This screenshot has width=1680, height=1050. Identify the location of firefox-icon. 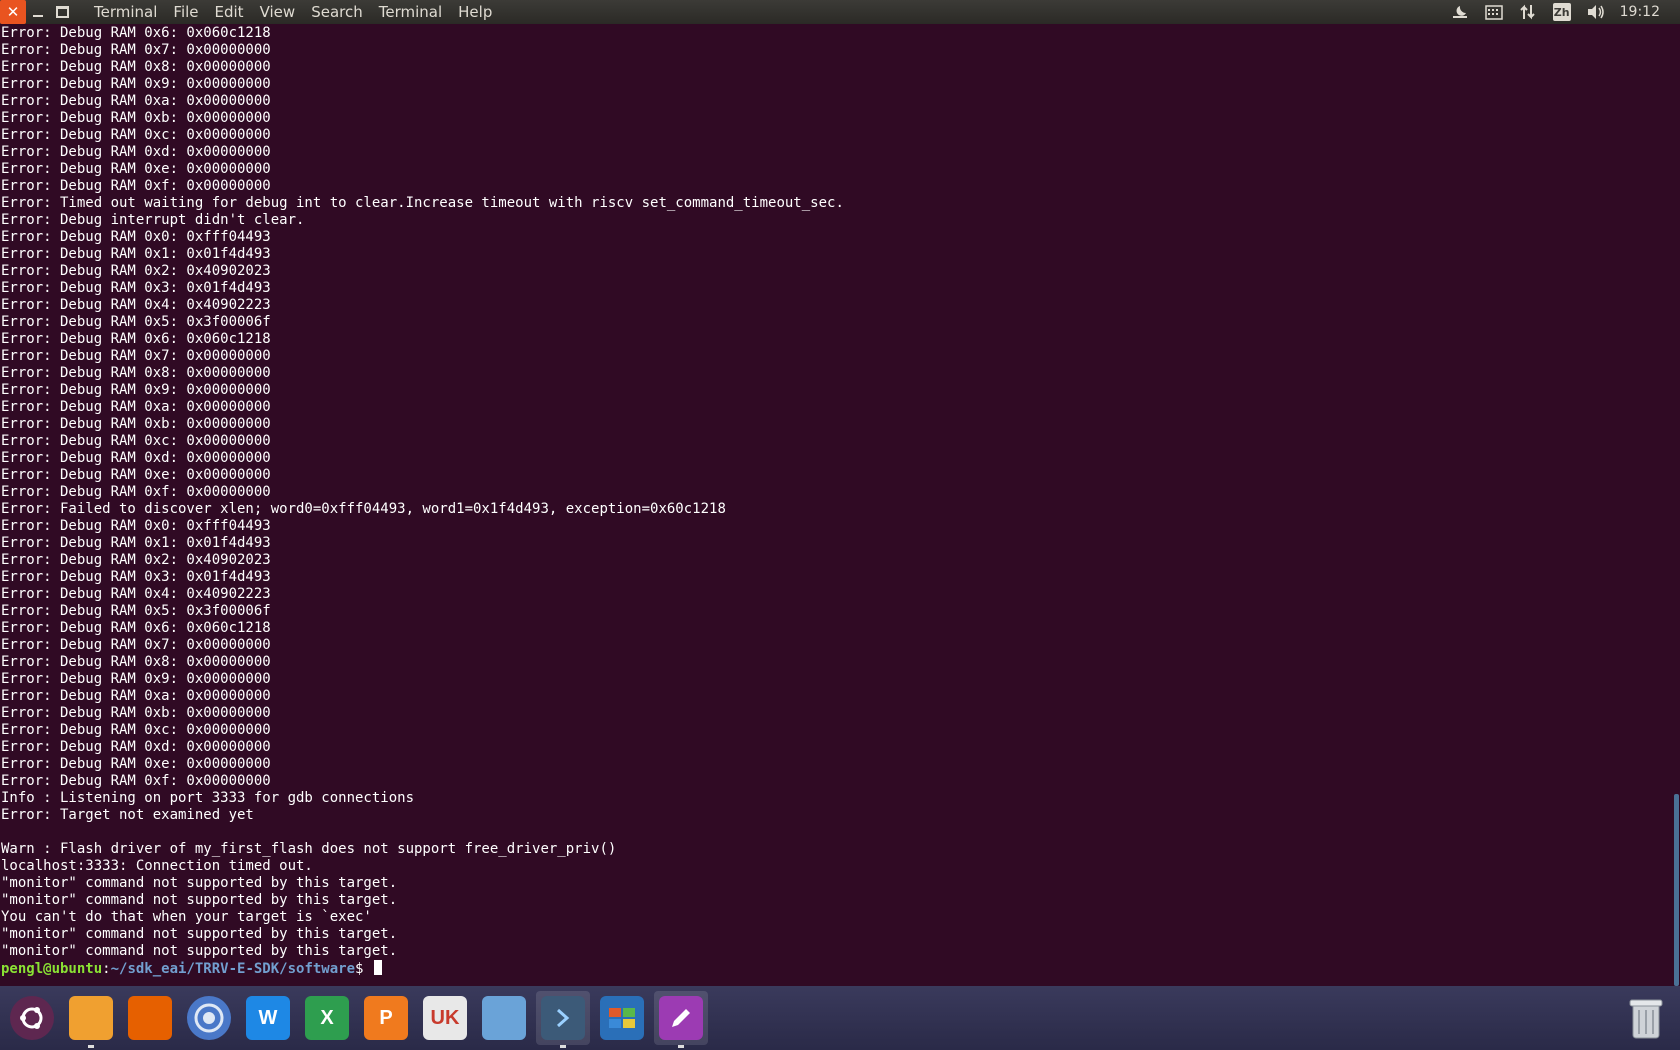
(150, 1018).